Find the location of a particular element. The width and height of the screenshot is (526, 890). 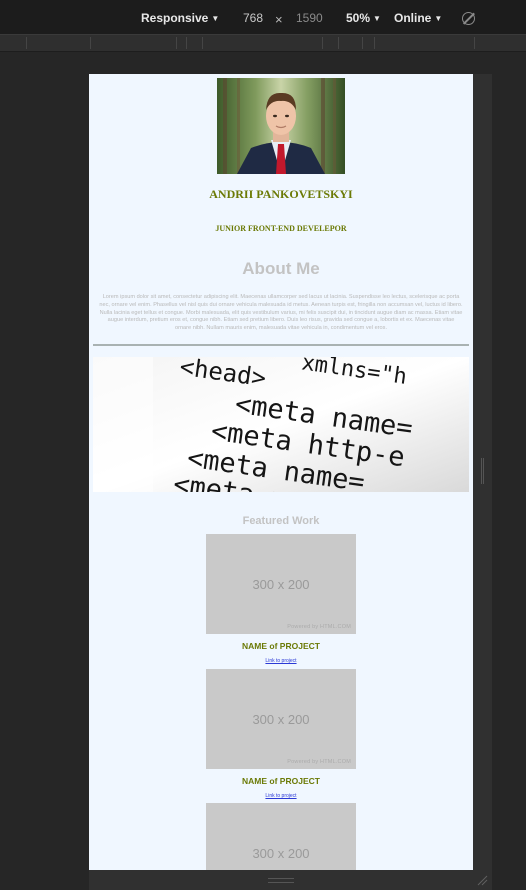

device-mode-label: Responsive is located at coordinates (175, 18).